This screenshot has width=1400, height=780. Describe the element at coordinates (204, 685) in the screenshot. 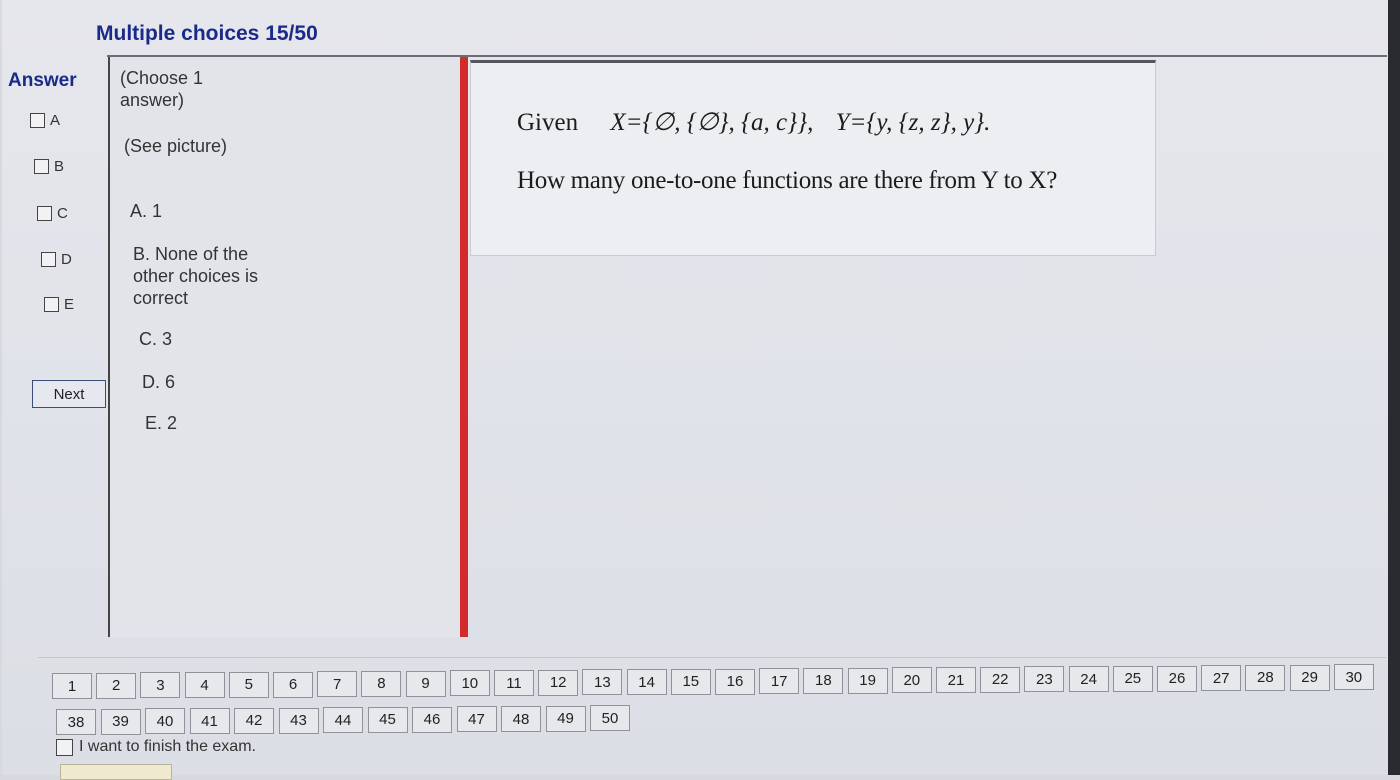

I see `question-nav-button-4: 4` at that location.